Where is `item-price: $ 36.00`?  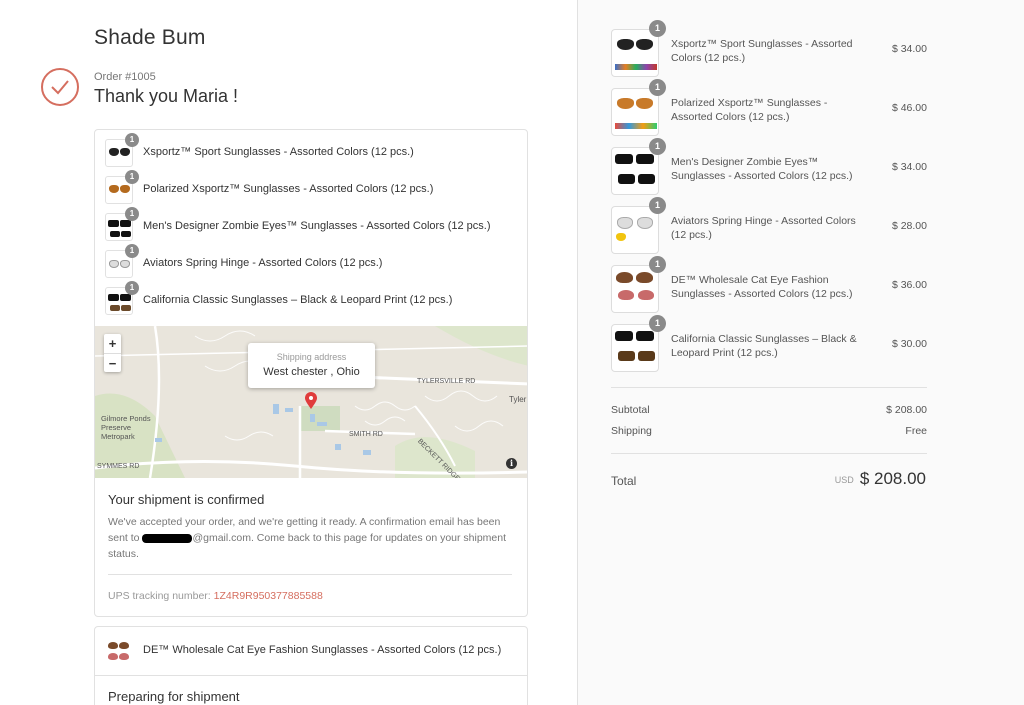 item-price: $ 36.00 is located at coordinates (909, 285).